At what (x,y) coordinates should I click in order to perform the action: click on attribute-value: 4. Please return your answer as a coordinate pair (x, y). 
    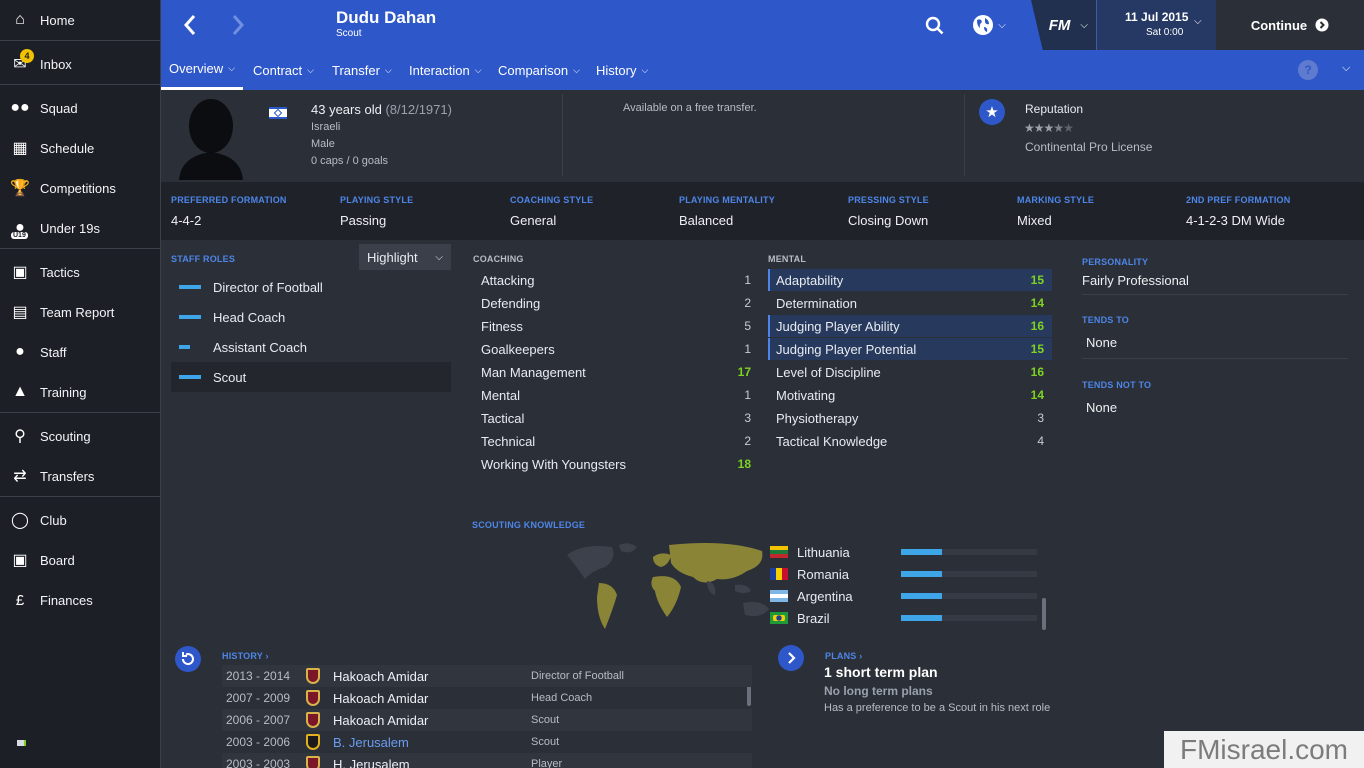
    Looking at the image, I should click on (1040, 441).